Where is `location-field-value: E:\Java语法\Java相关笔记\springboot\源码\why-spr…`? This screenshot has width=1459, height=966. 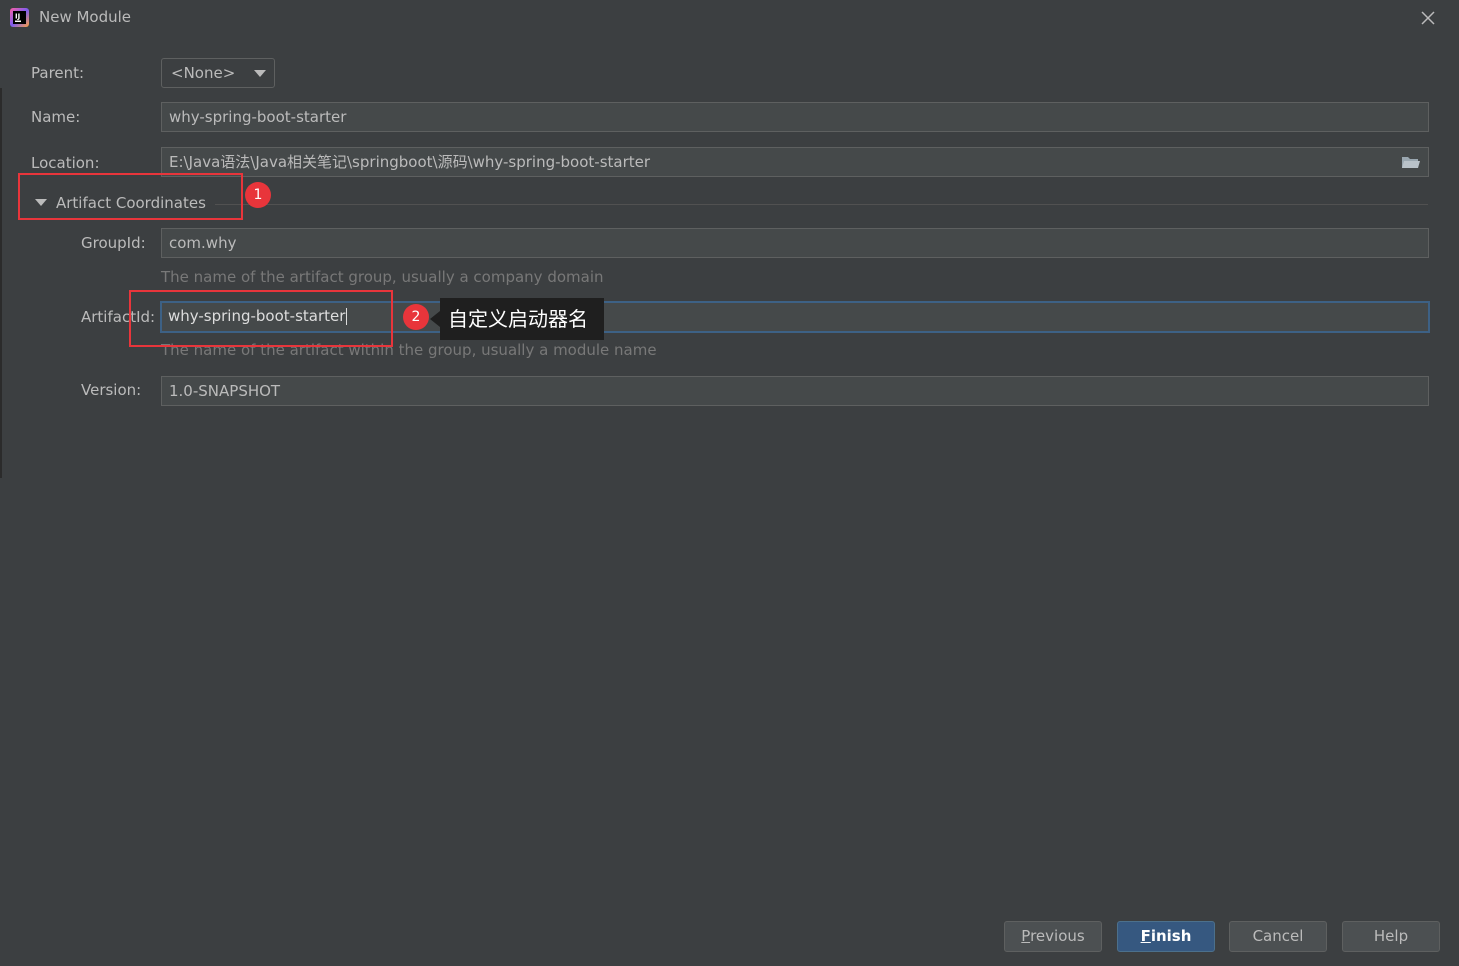 location-field-value: E:\Java语法\Java相关笔记\springboot\源码\why-spr… is located at coordinates (410, 162).